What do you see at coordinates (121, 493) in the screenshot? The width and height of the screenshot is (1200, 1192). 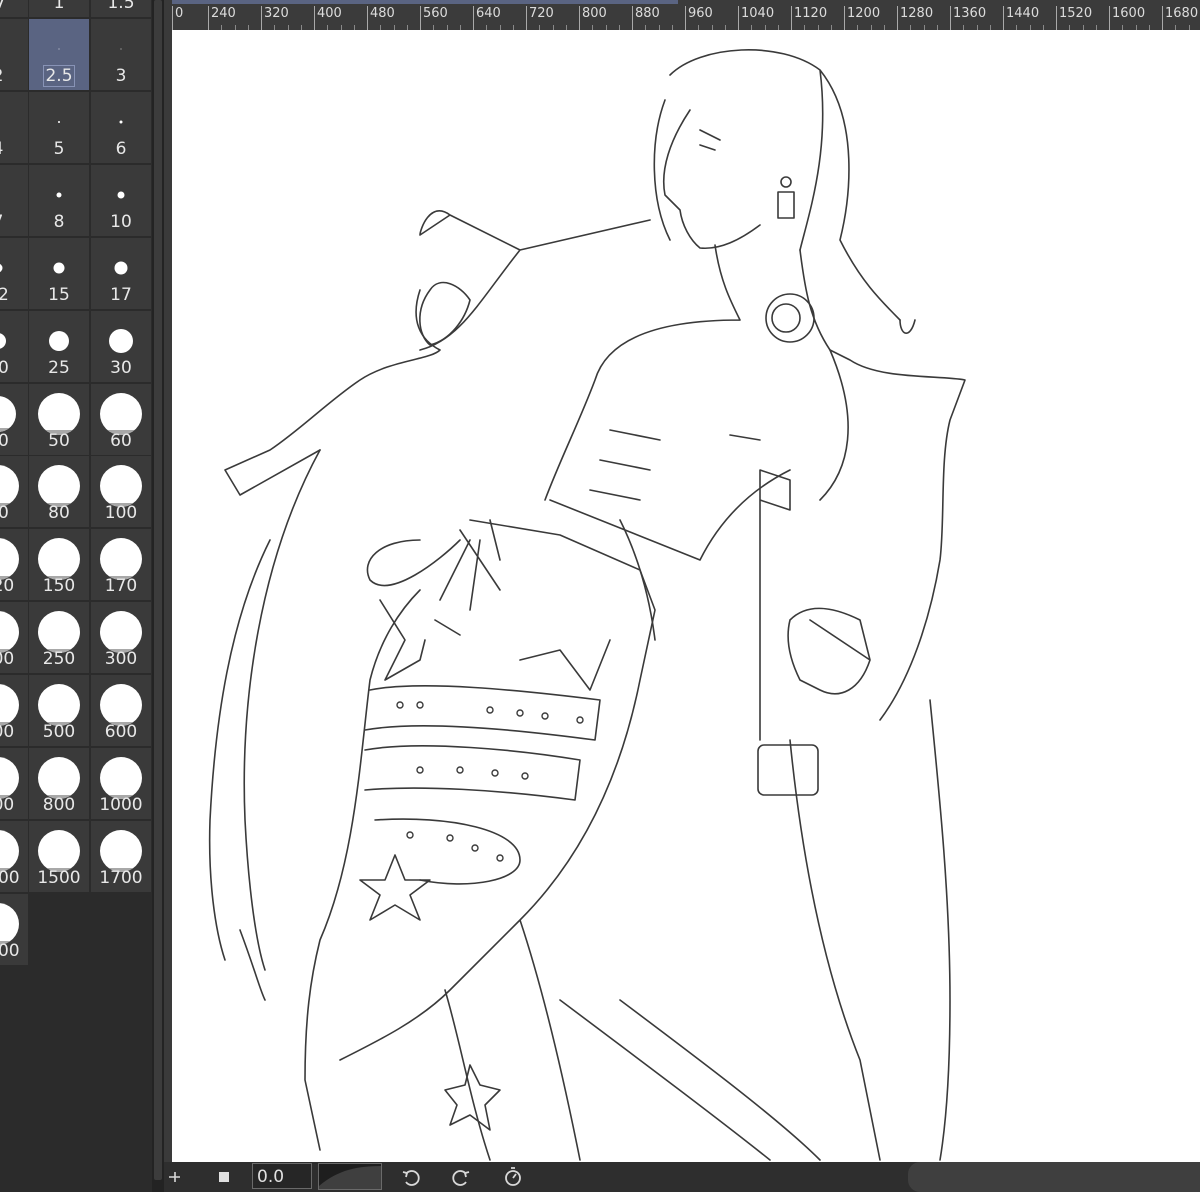 I see `brush-size-100: 100` at bounding box center [121, 493].